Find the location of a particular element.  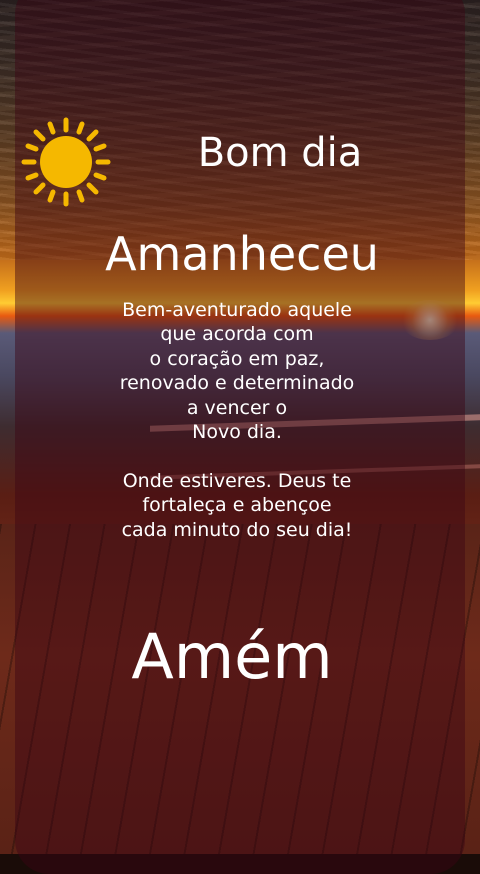

message-line: Novo dia. is located at coordinates (237, 432).